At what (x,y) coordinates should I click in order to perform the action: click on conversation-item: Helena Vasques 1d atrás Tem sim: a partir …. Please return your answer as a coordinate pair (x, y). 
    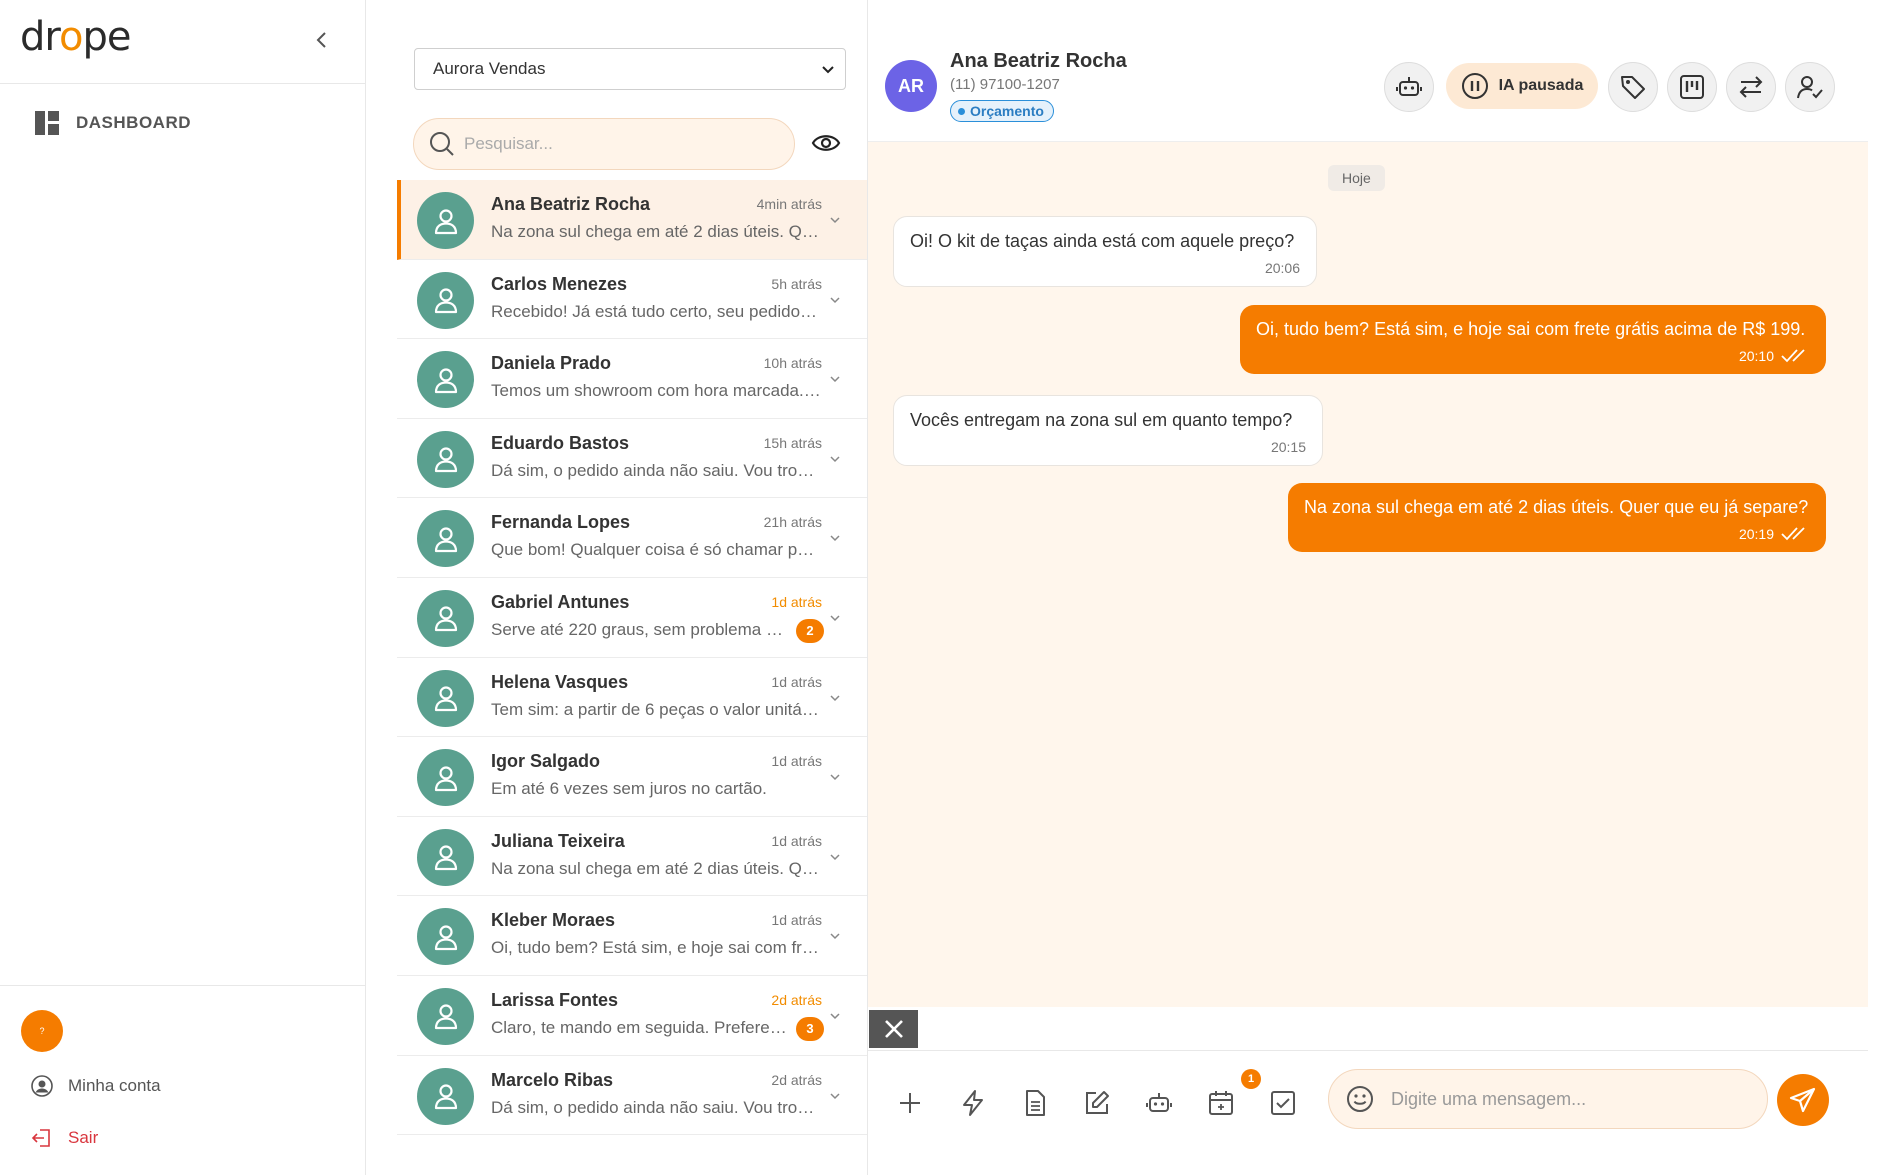
    Looking at the image, I should click on (632, 698).